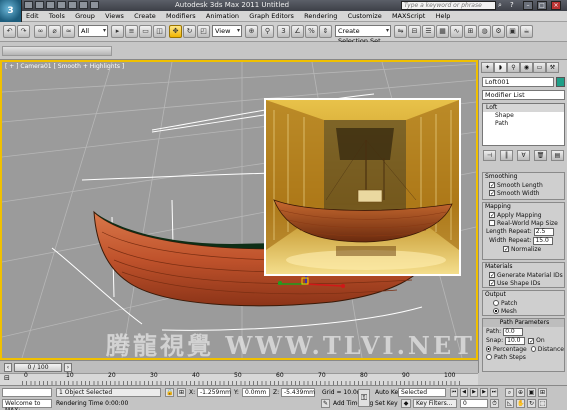 The image size is (567, 410). What do you see at coordinates (93, 31) in the screenshot?
I see `selection-filter-dropdown: All` at bounding box center [93, 31].